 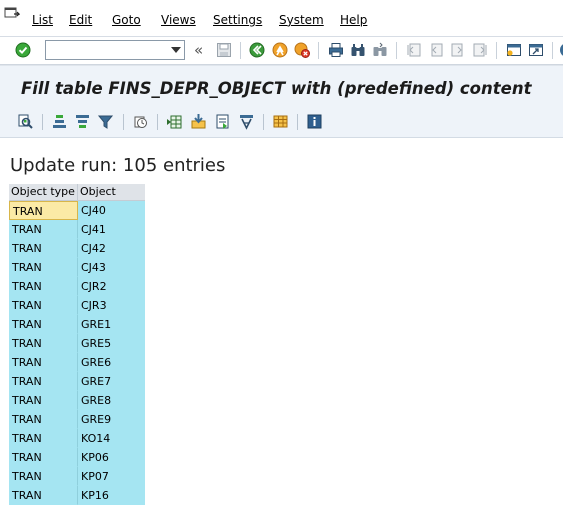 I want to click on table-row: TRAN CJ43, so click(x=77, y=267).